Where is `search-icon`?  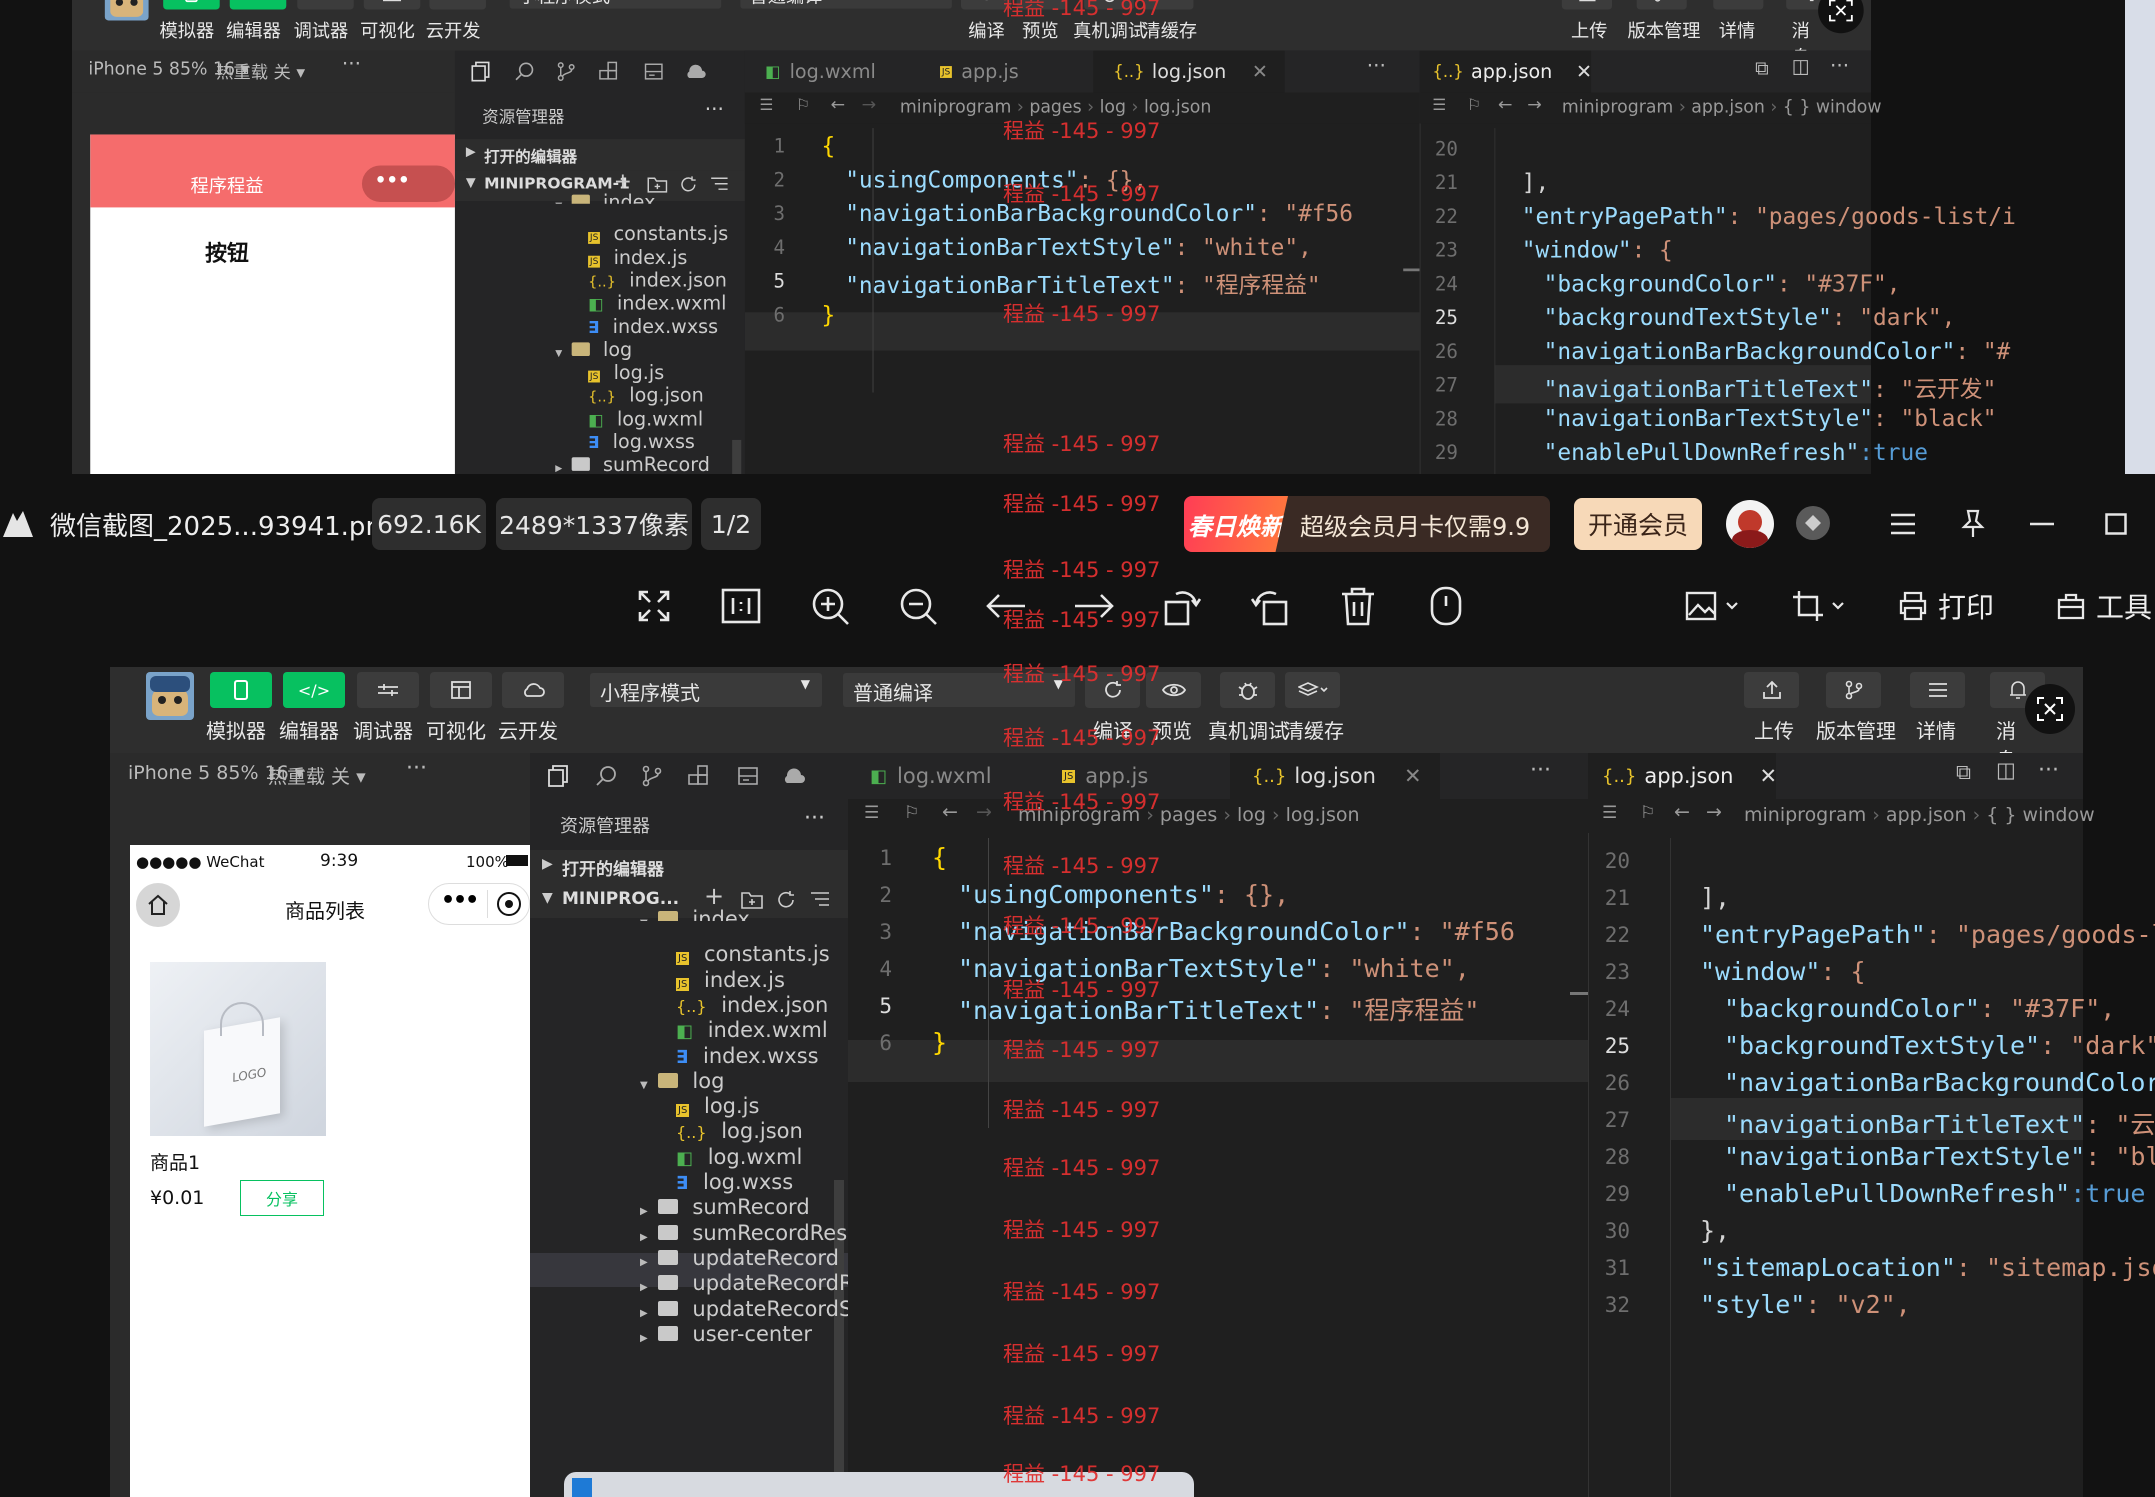 search-icon is located at coordinates (524, 71).